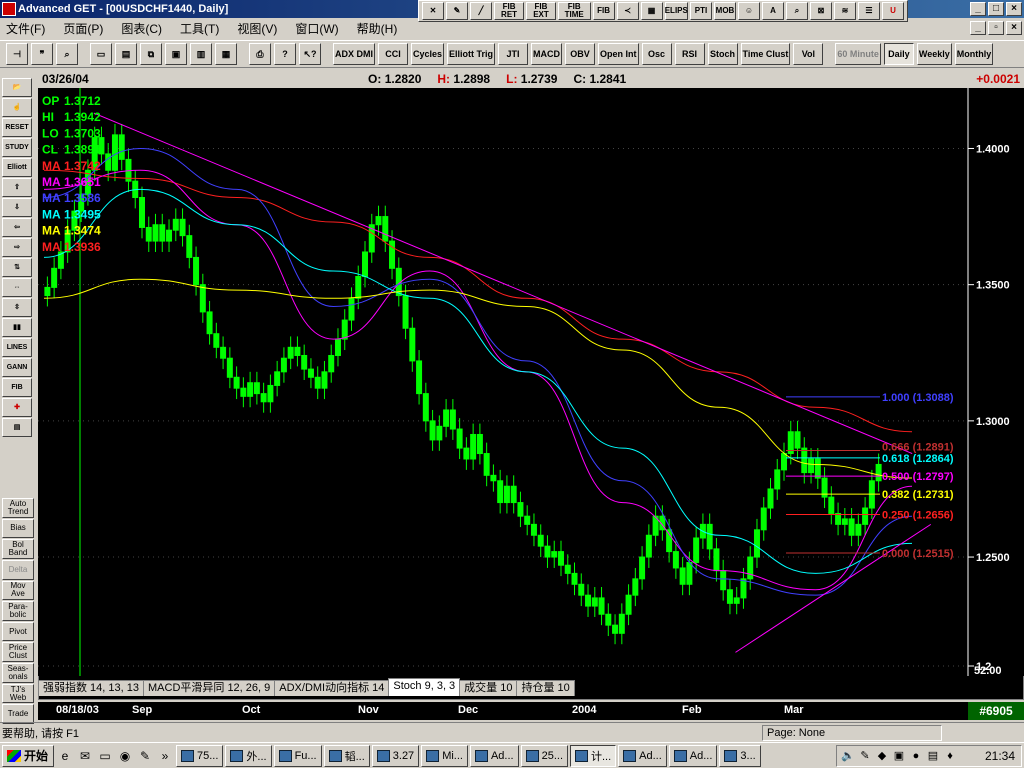 The width and height of the screenshot is (1024, 768). What do you see at coordinates (17, 387) in the screenshot?
I see `fib-tool-button: FIB` at bounding box center [17, 387].